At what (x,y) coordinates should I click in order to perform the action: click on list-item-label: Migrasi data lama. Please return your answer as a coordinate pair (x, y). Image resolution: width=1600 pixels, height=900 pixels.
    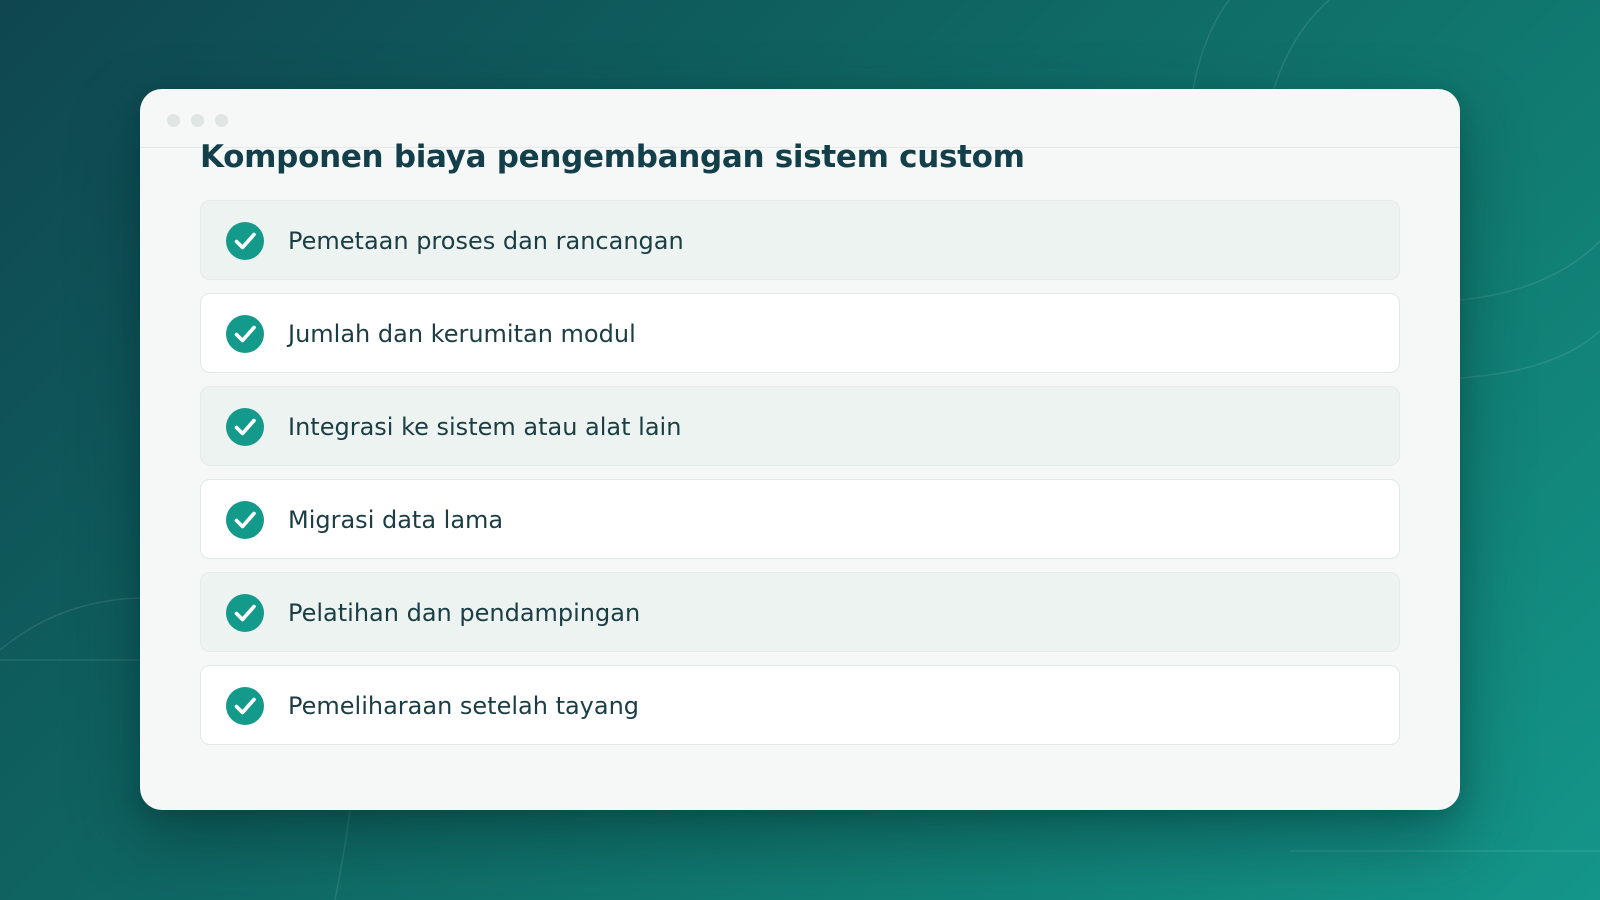
    Looking at the image, I should click on (396, 520).